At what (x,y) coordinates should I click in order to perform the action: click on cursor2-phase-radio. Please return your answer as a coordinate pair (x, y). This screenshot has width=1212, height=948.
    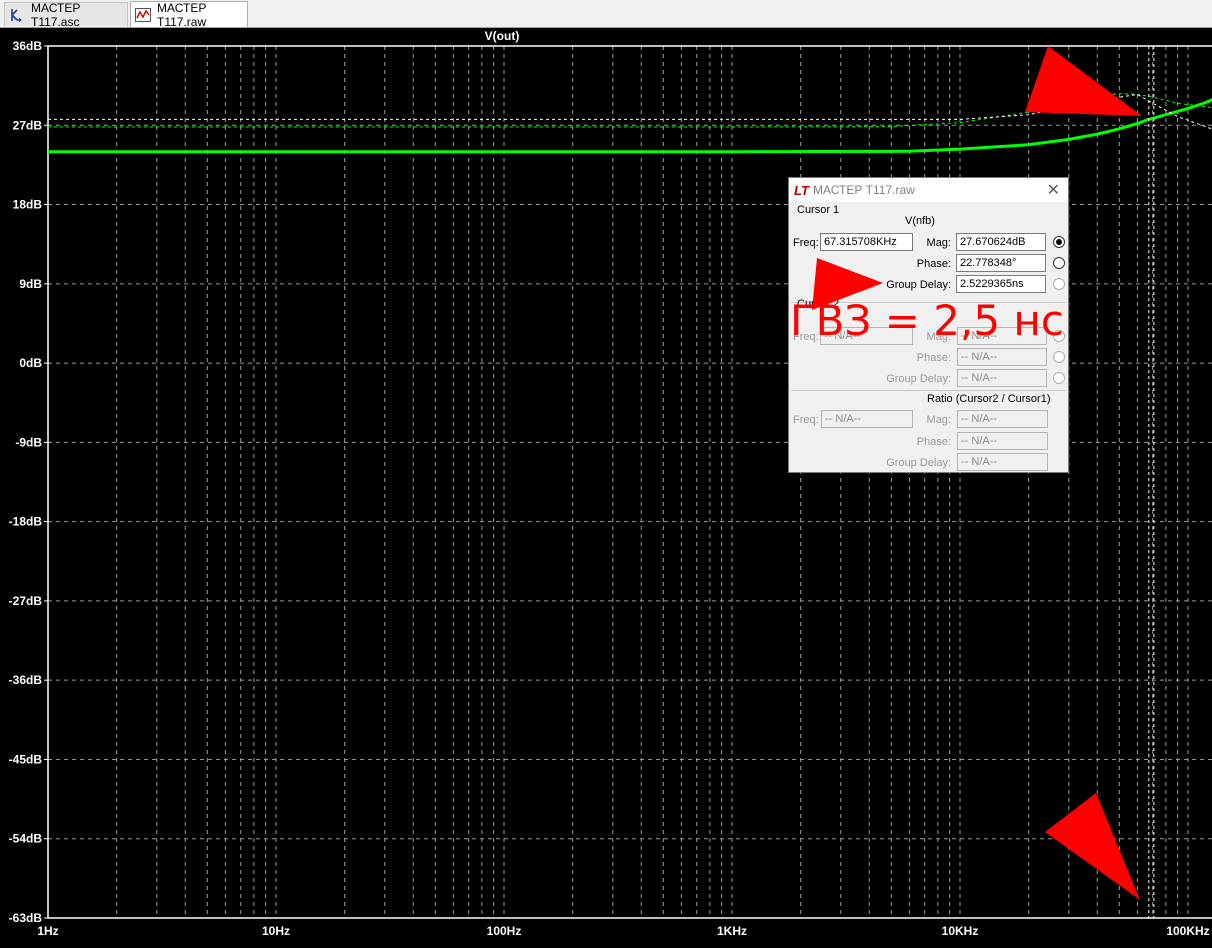
    Looking at the image, I should click on (1059, 357).